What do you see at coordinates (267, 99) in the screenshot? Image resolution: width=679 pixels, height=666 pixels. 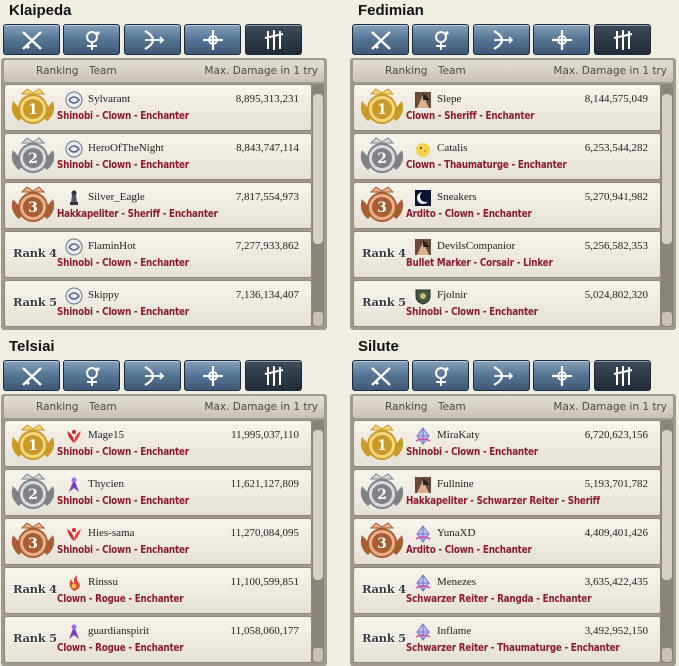 I see `max-damage-value: 8,895,313,231` at bounding box center [267, 99].